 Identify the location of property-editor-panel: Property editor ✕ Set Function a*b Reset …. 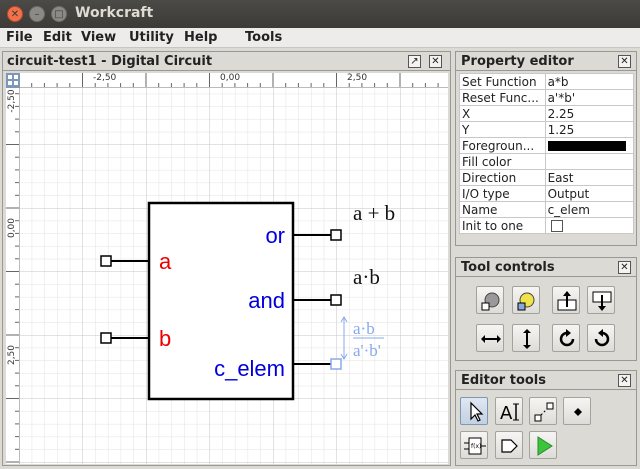
(546, 148).